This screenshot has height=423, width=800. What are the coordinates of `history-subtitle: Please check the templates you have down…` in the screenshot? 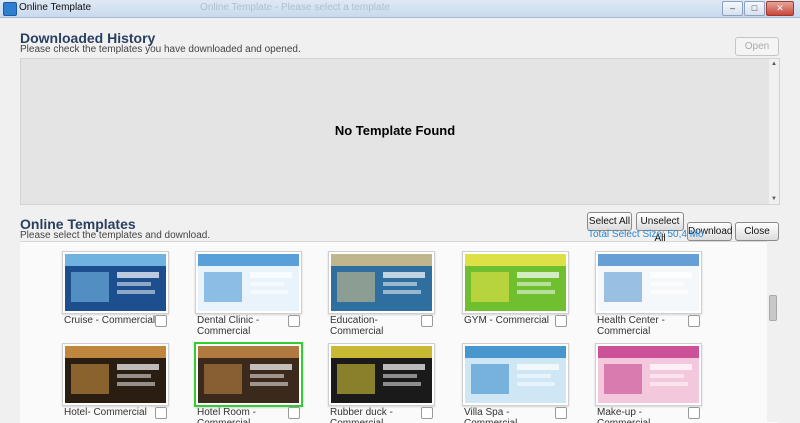 It's located at (160, 49).